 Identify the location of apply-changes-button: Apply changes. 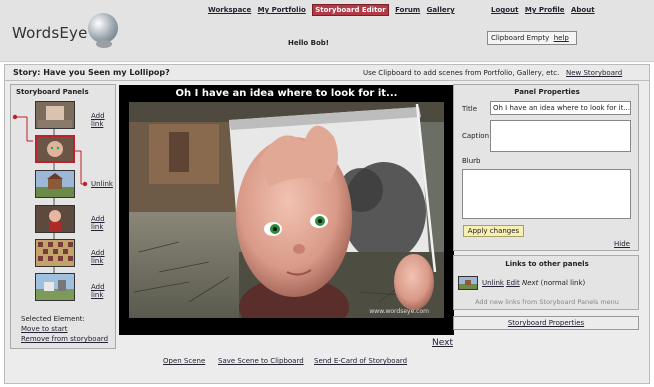
(493, 231).